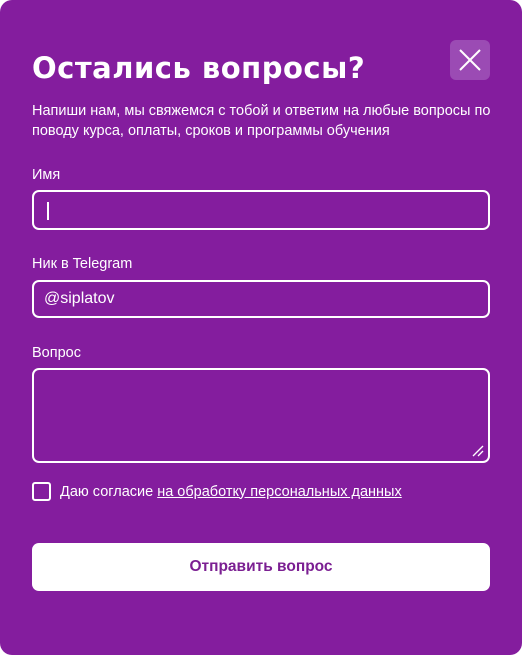 The height and width of the screenshot is (655, 522). What do you see at coordinates (41, 491) in the screenshot?
I see `consent-checkbox` at bounding box center [41, 491].